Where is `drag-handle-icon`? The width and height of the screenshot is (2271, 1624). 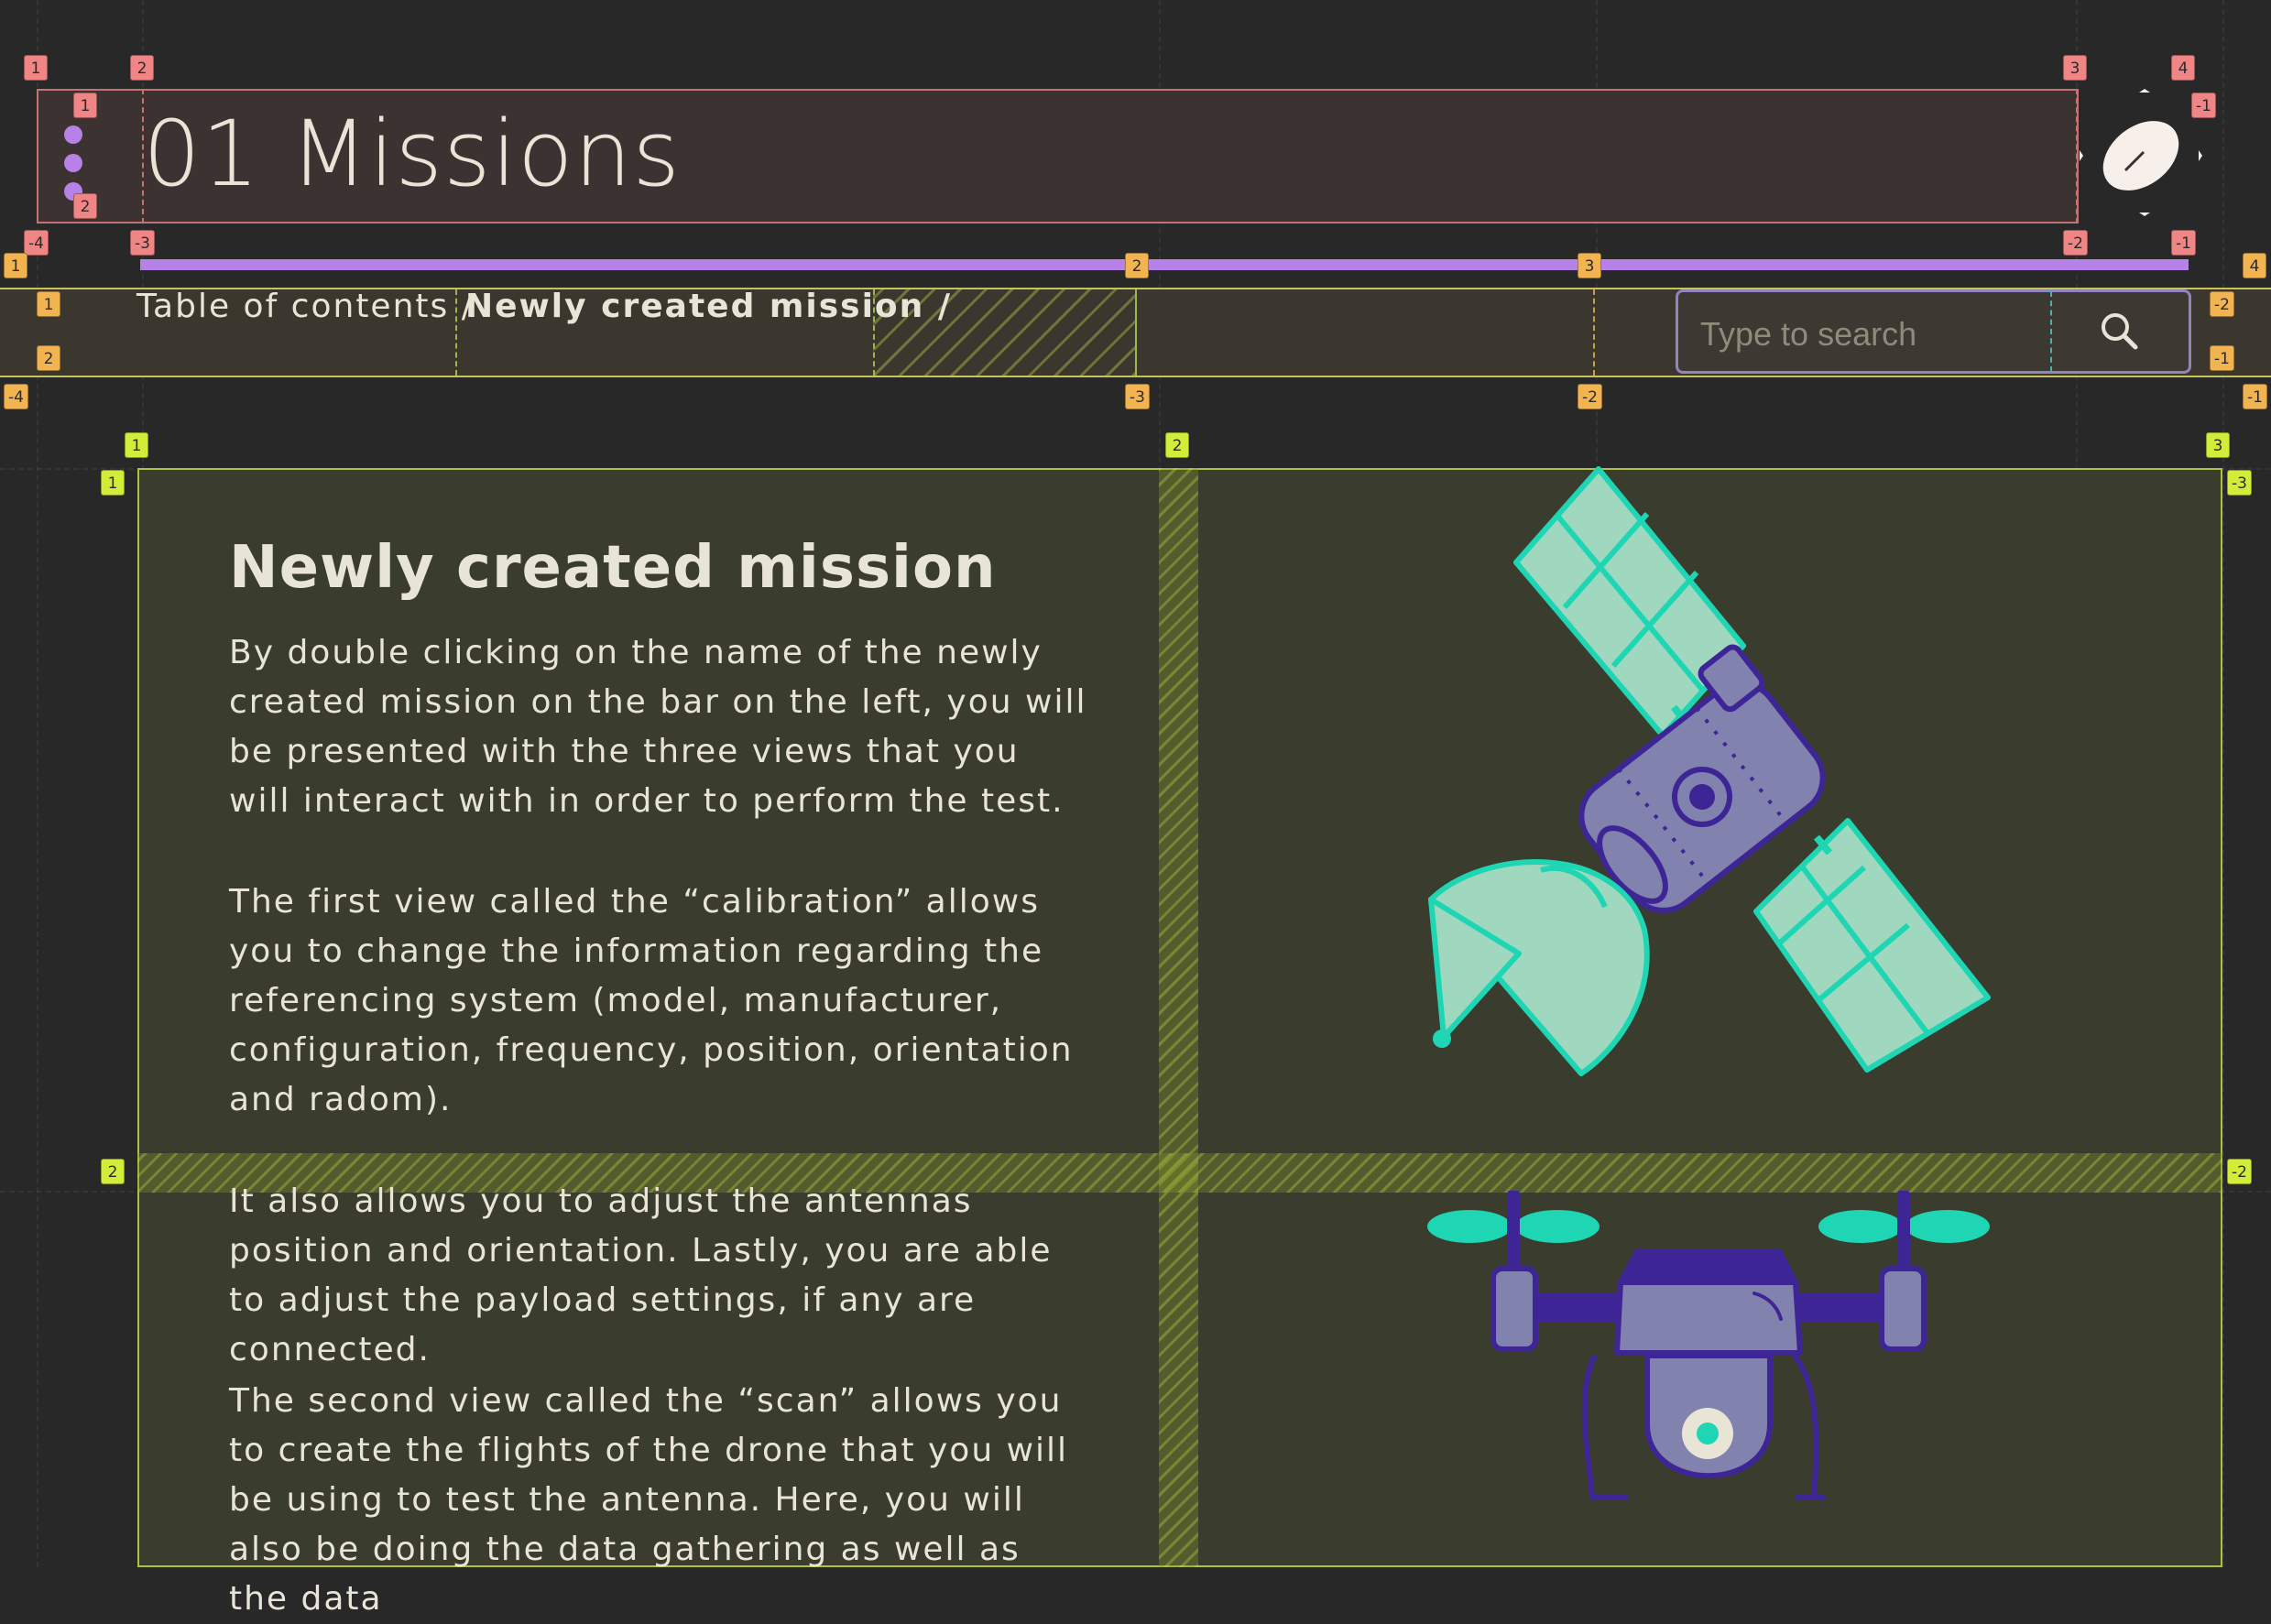 drag-handle-icon is located at coordinates (73, 163).